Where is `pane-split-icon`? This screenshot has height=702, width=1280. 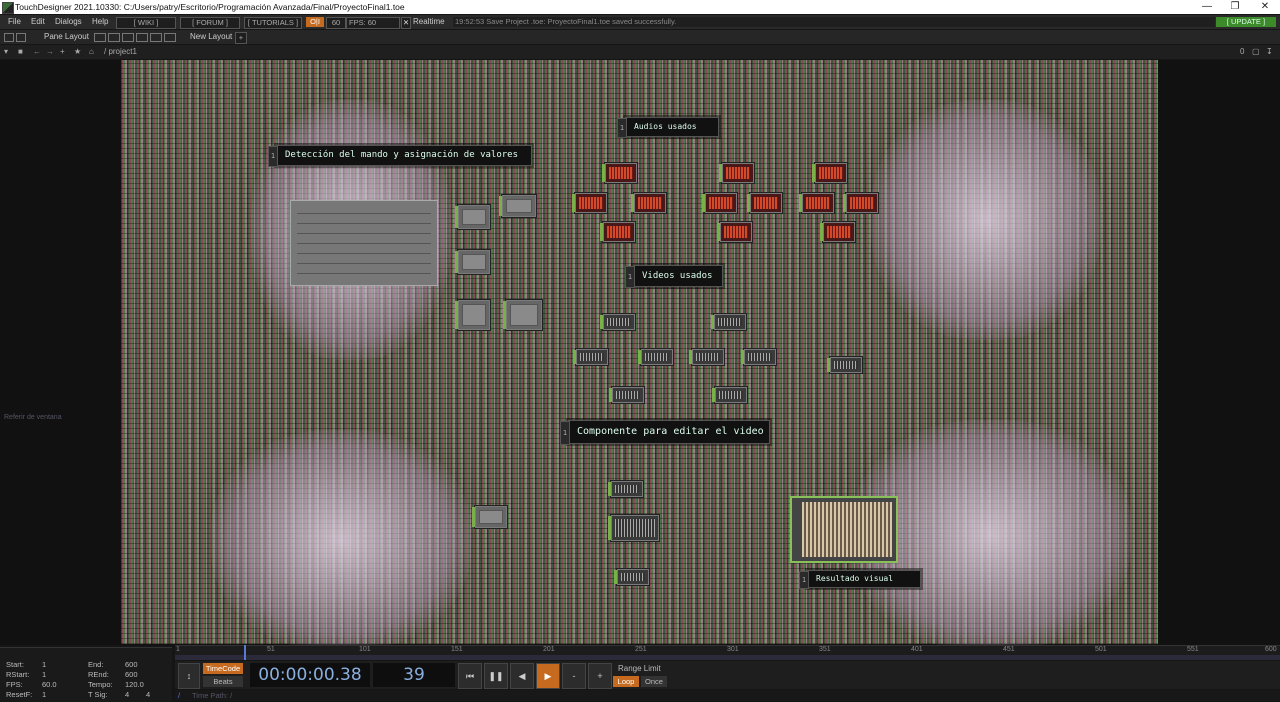
pane-split-icon is located at coordinates (9, 37).